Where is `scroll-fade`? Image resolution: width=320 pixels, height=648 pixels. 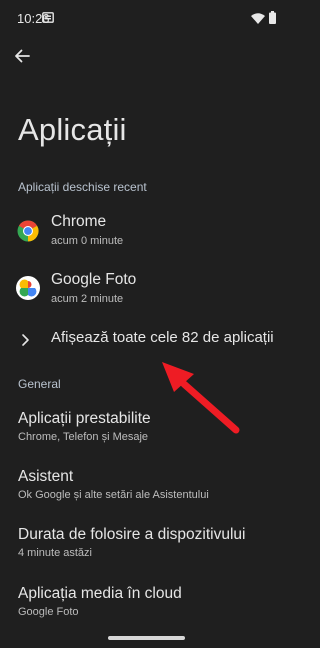
scroll-fade is located at coordinates (146, 630).